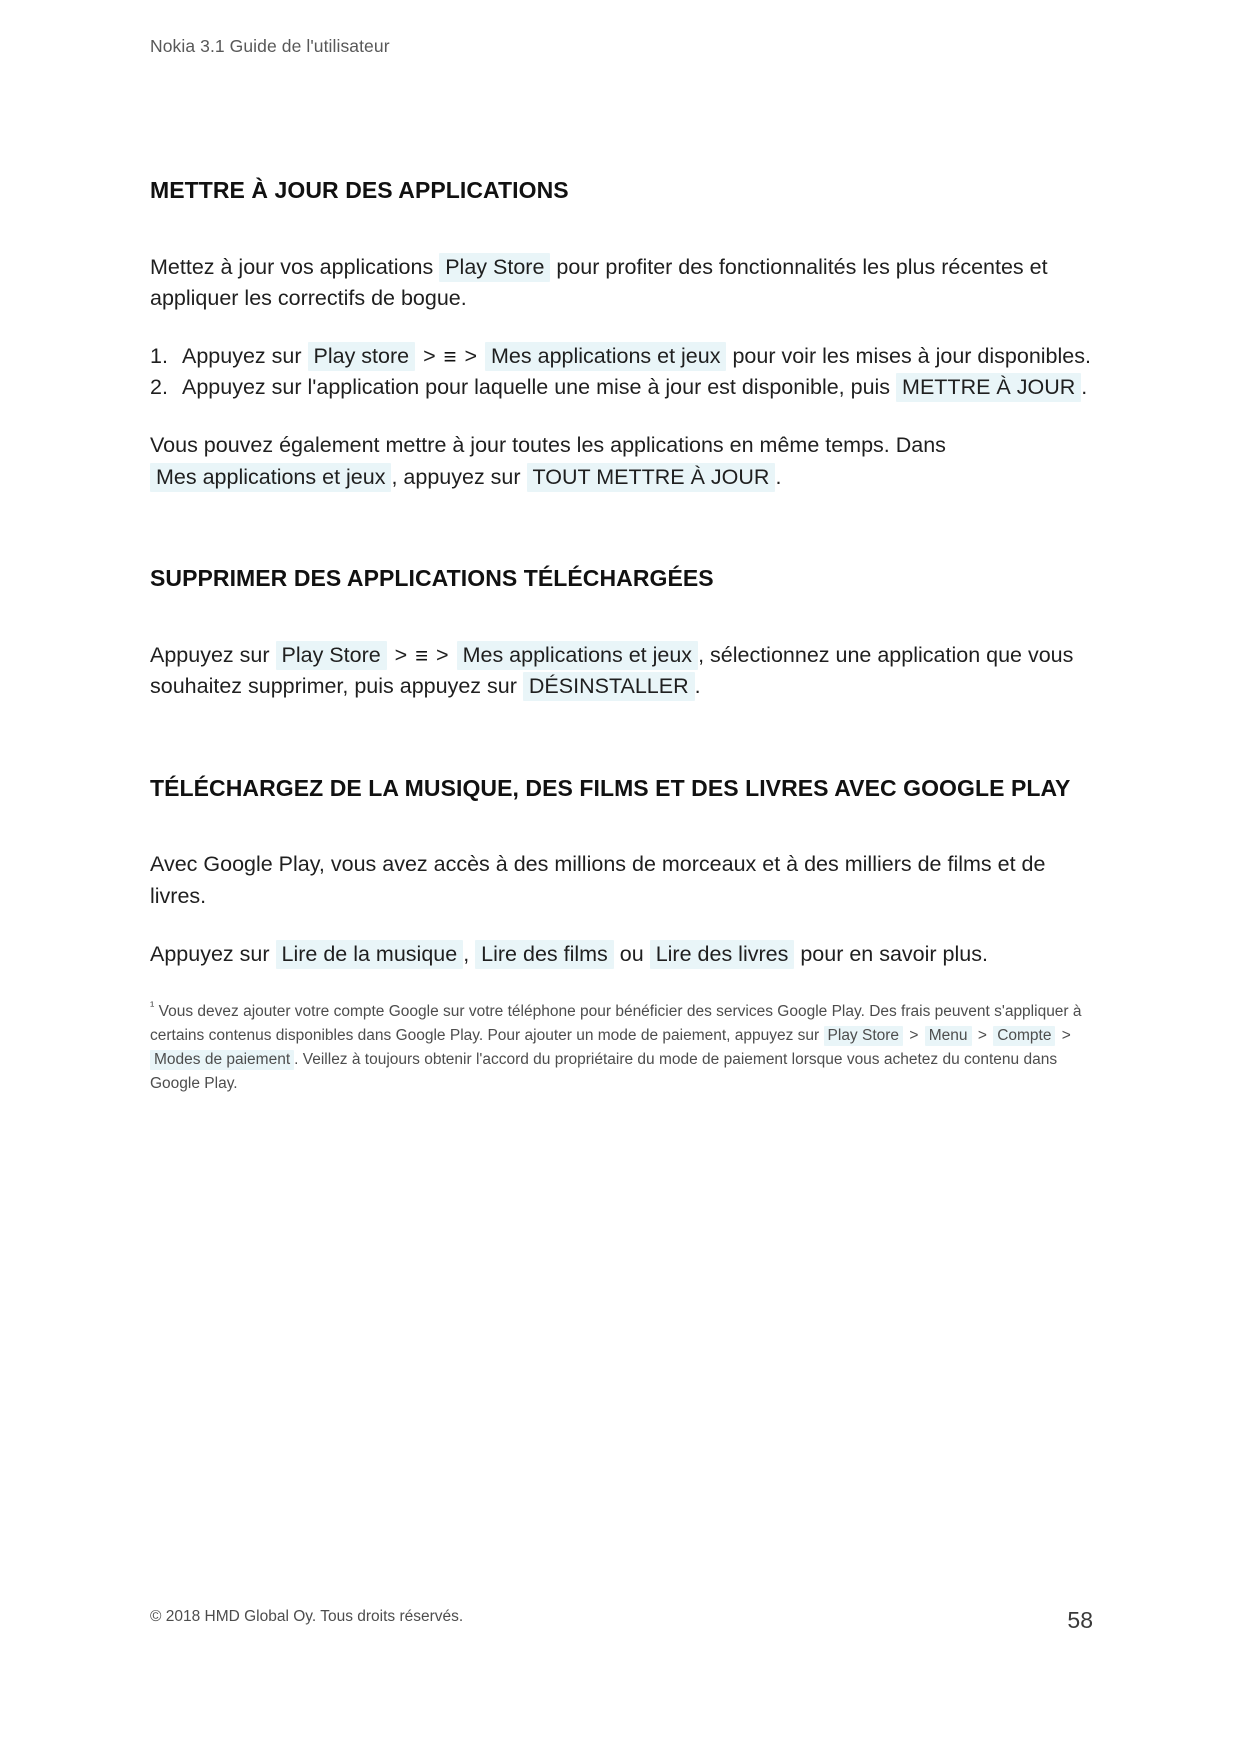  I want to click on action-comma: ,, so click(466, 953).